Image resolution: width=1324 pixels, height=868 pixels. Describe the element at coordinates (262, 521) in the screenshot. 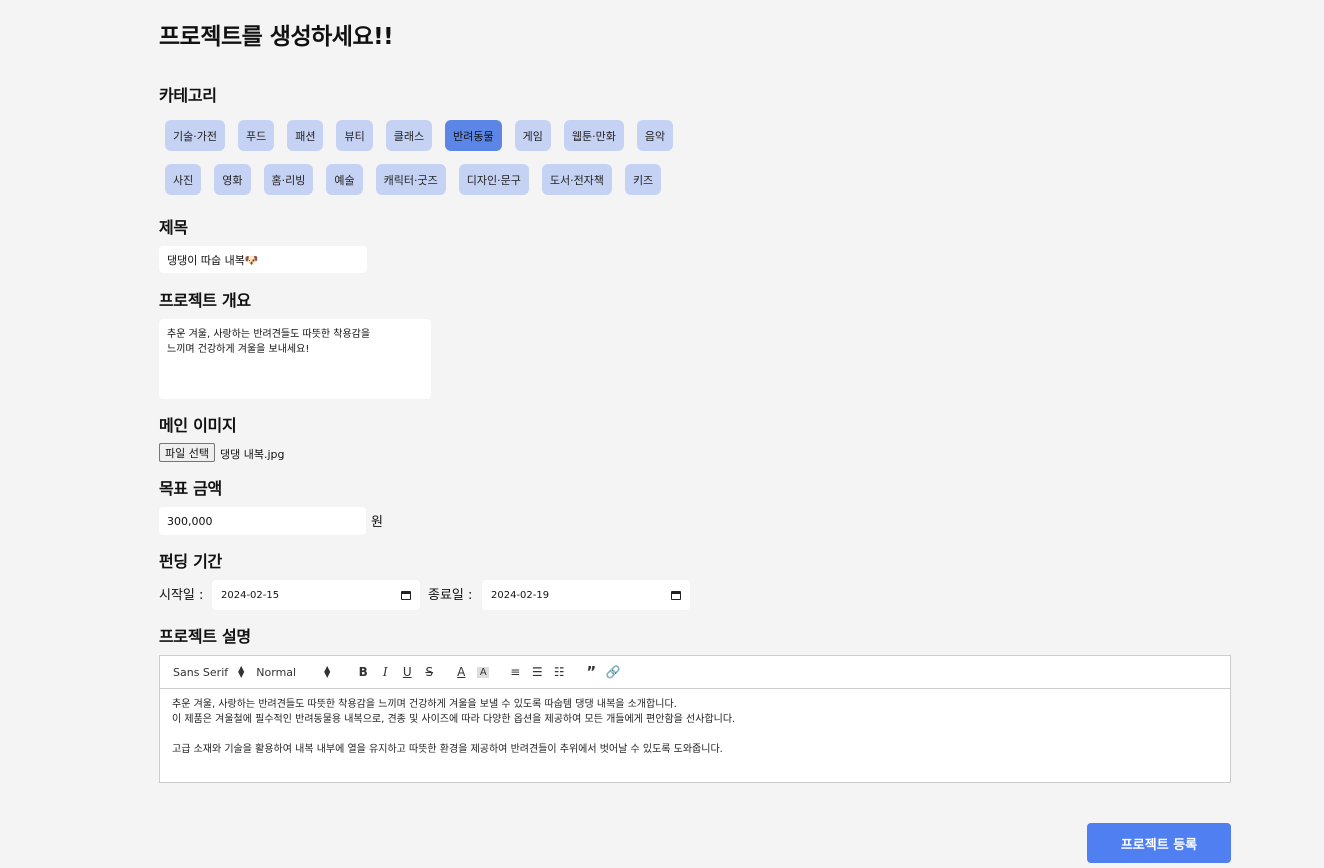

I see `goal-input: 300,000` at that location.